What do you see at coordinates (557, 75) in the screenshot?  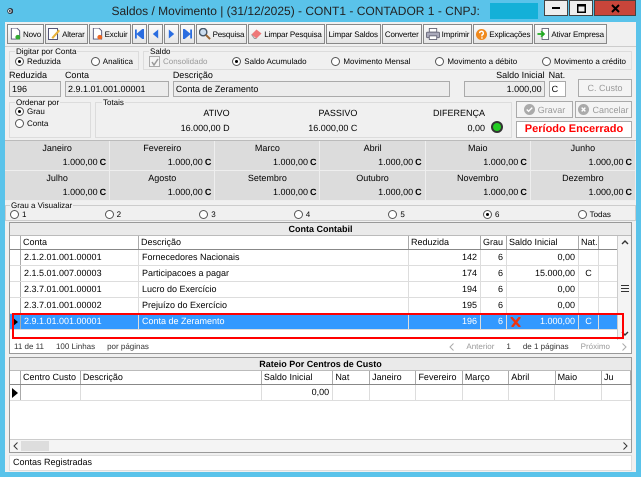 I see `field-label: Nat.` at bounding box center [557, 75].